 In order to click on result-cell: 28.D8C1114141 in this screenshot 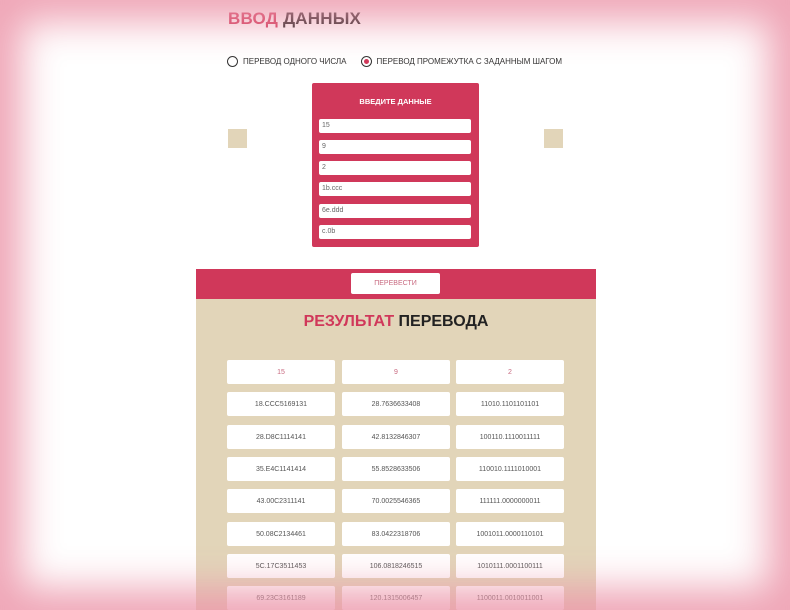, I will do `click(281, 437)`.